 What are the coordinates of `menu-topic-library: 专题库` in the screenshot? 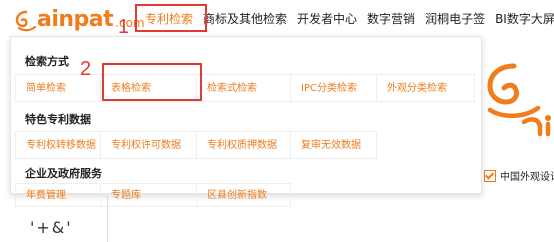 It's located at (149, 195).